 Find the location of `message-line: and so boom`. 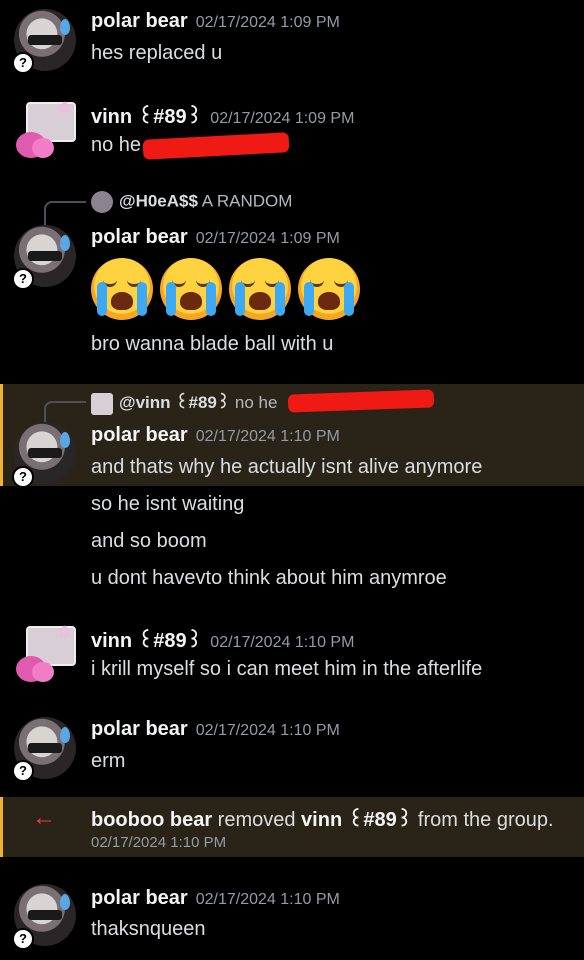

message-line: and so boom is located at coordinates (149, 541).